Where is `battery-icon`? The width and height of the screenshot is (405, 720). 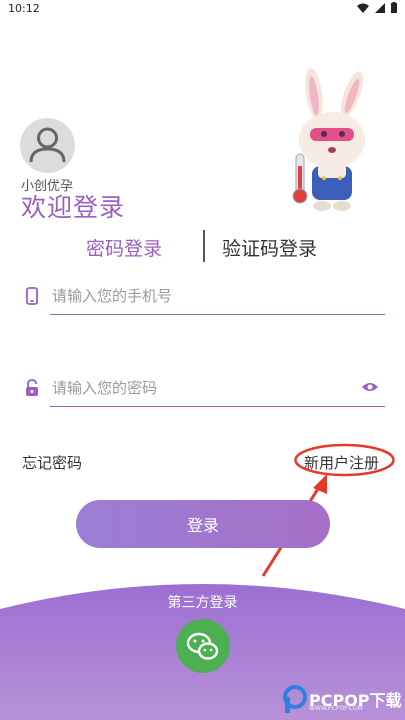
battery-icon is located at coordinates (394, 7).